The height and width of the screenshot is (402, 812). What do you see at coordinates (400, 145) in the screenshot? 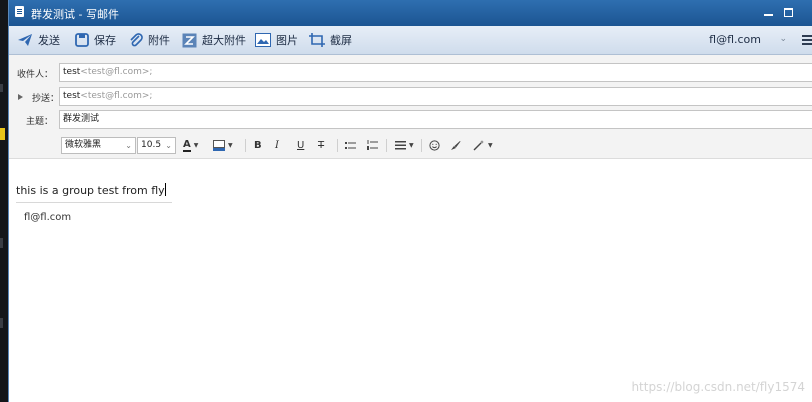
I see `align-icon` at bounding box center [400, 145].